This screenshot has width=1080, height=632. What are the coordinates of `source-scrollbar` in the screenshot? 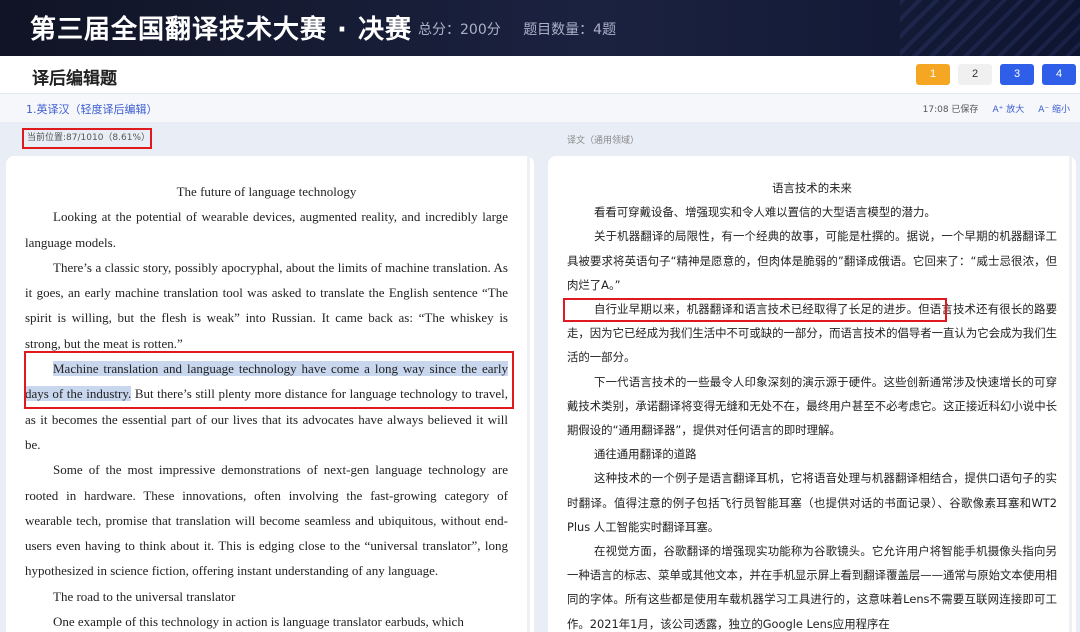 It's located at (528, 394).